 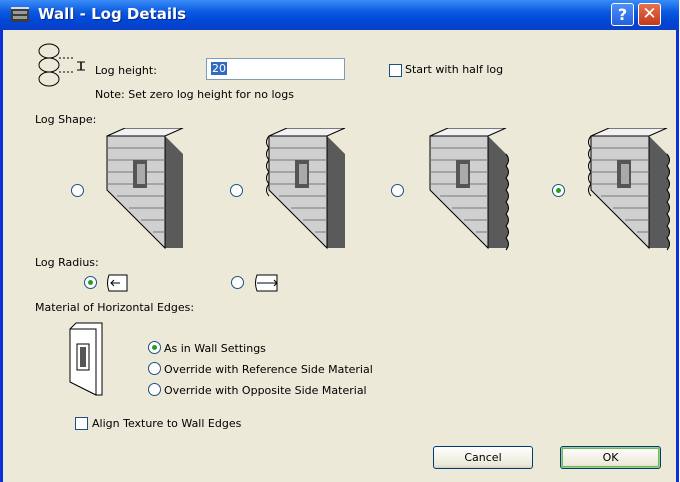 What do you see at coordinates (454, 69) in the screenshot?
I see `half-log-label: Start with half log` at bounding box center [454, 69].